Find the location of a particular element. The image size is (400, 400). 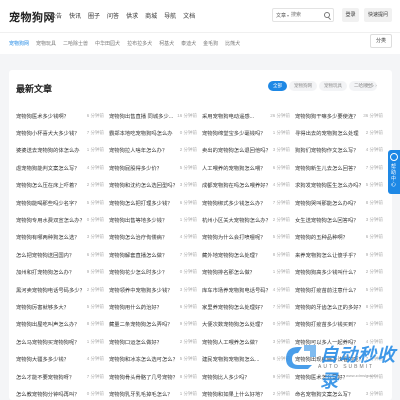

list-item: 宠物狗的五种品种啊？ 6 分钟前 is located at coordinates (341, 237).